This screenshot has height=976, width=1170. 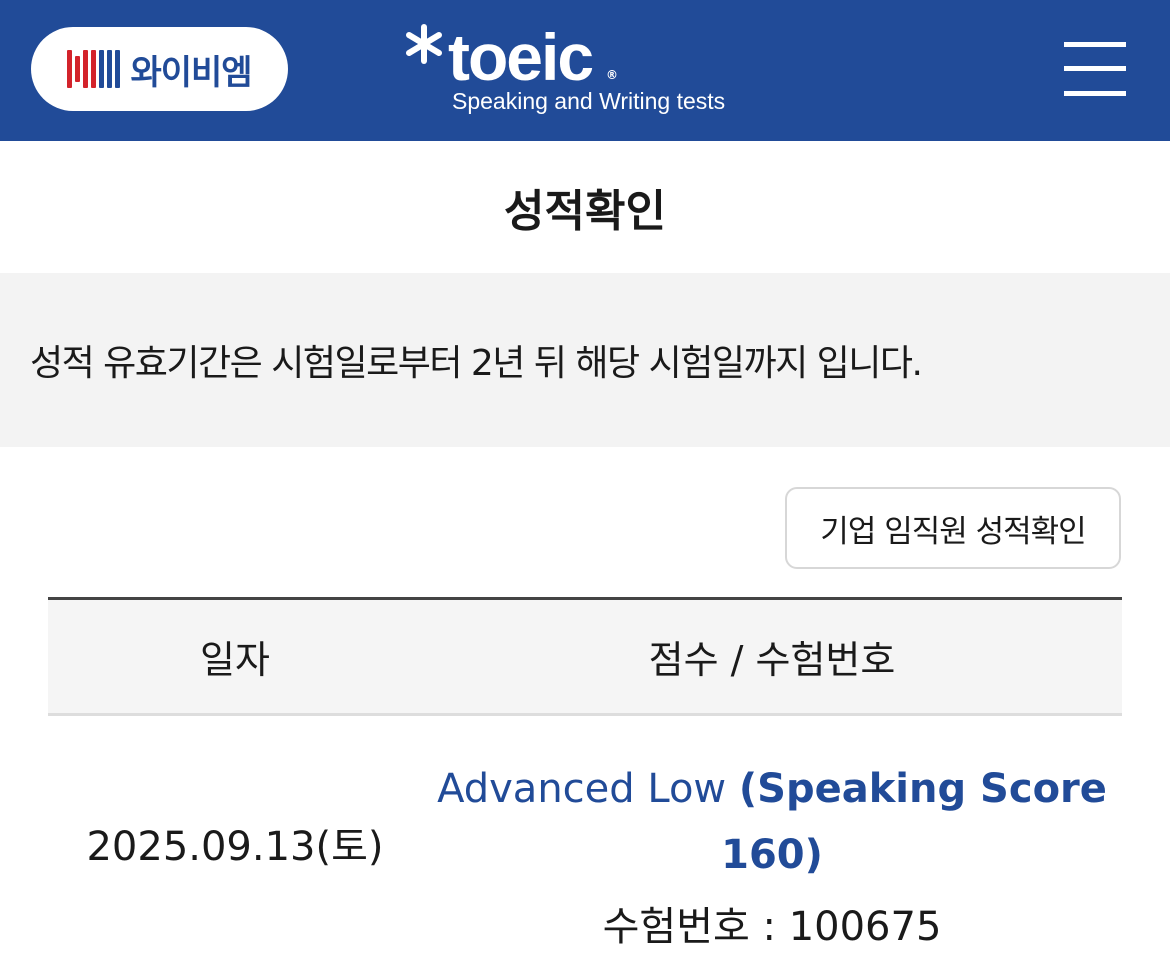 What do you see at coordinates (585, 656) in the screenshot?
I see `table-header: 일자 점수 / 수험번호` at bounding box center [585, 656].